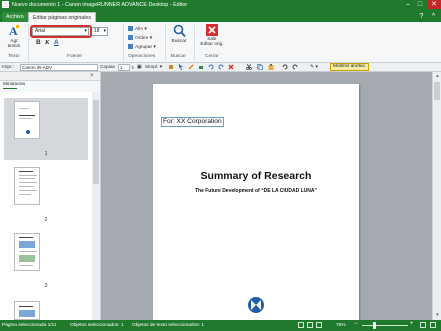 The height and width of the screenshot is (331, 441). I want to click on rotate-left-icon, so click(285, 67).